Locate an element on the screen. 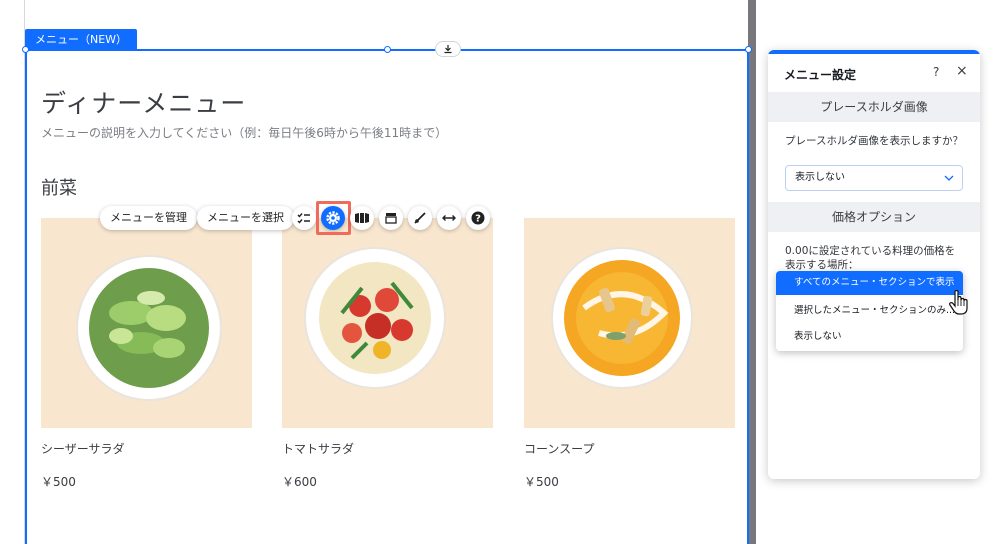  brush-icon is located at coordinates (420, 218).